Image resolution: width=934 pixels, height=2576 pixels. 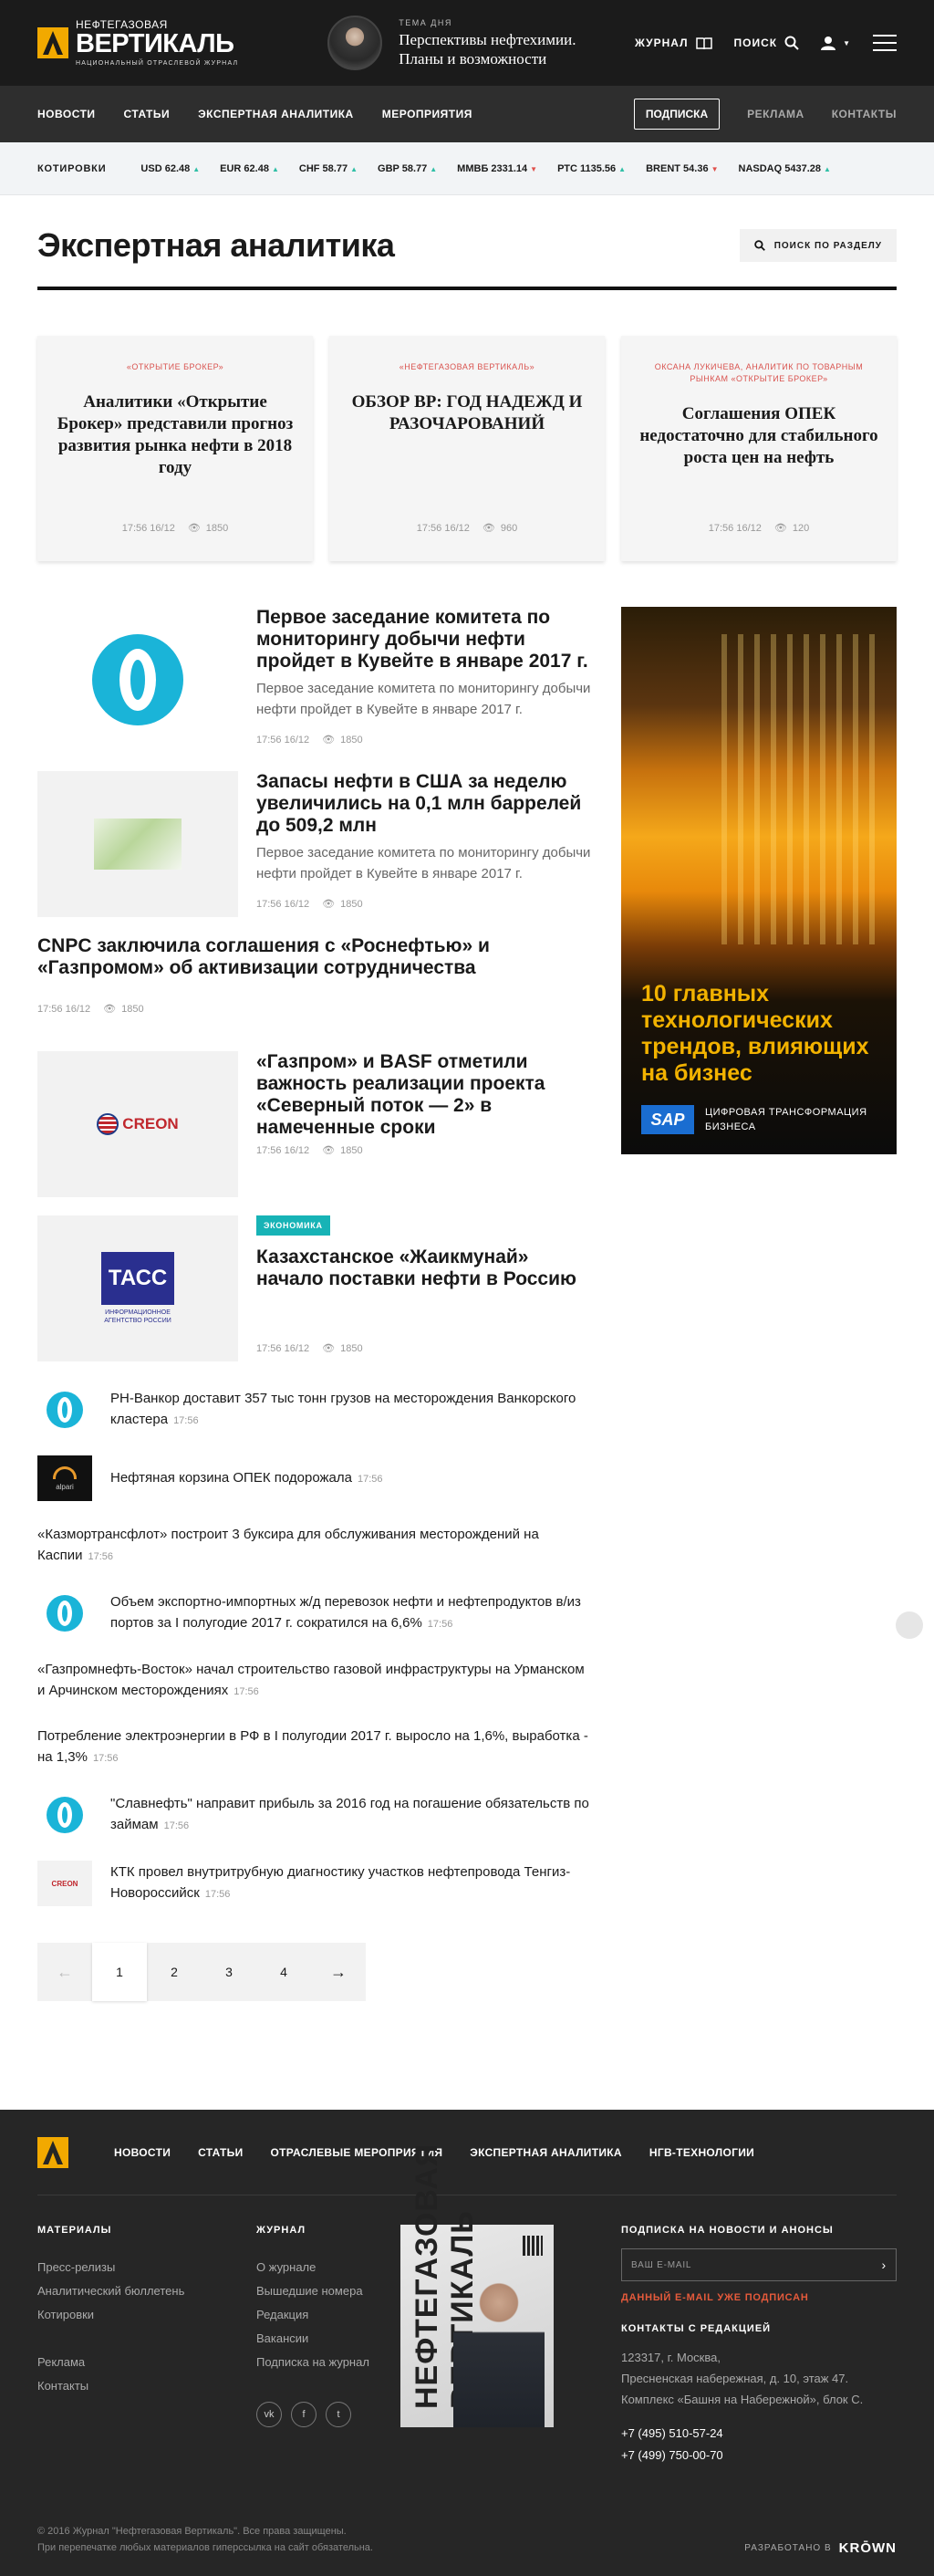 What do you see at coordinates (338, 1972) in the screenshot?
I see `next-page-button: →` at bounding box center [338, 1972].